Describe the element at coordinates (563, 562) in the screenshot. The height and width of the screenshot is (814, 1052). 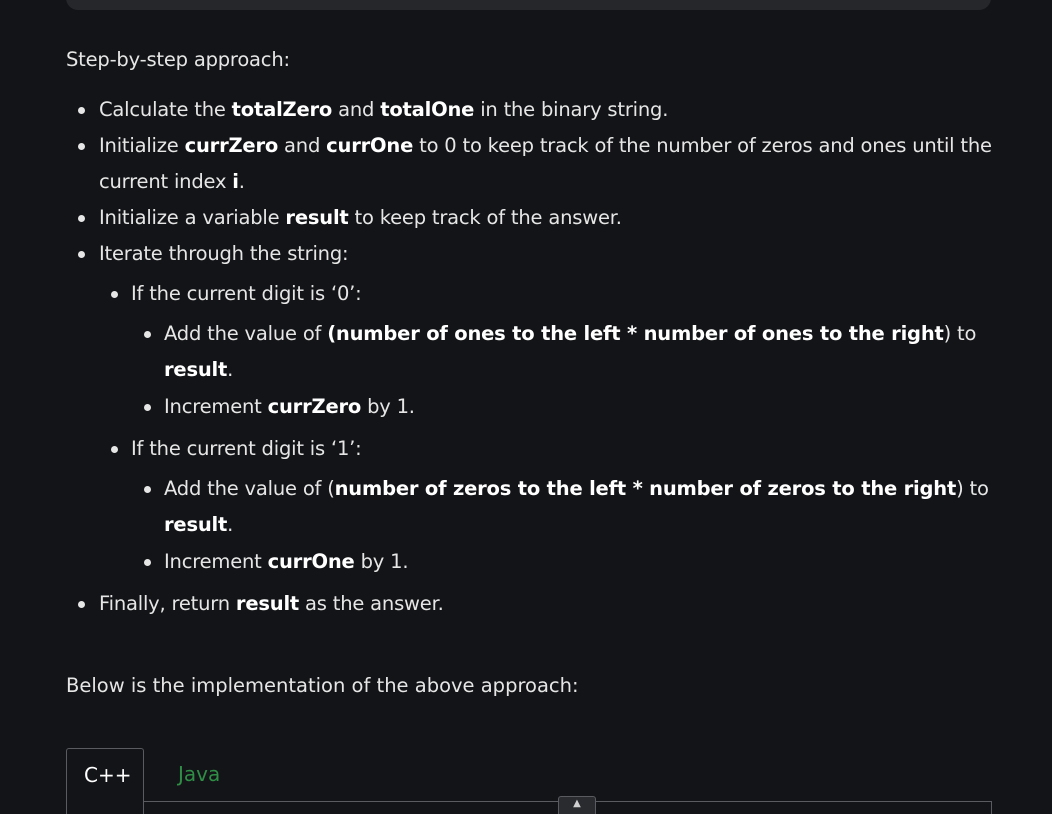
I see `action-item: Increment currOne by 1.` at that location.